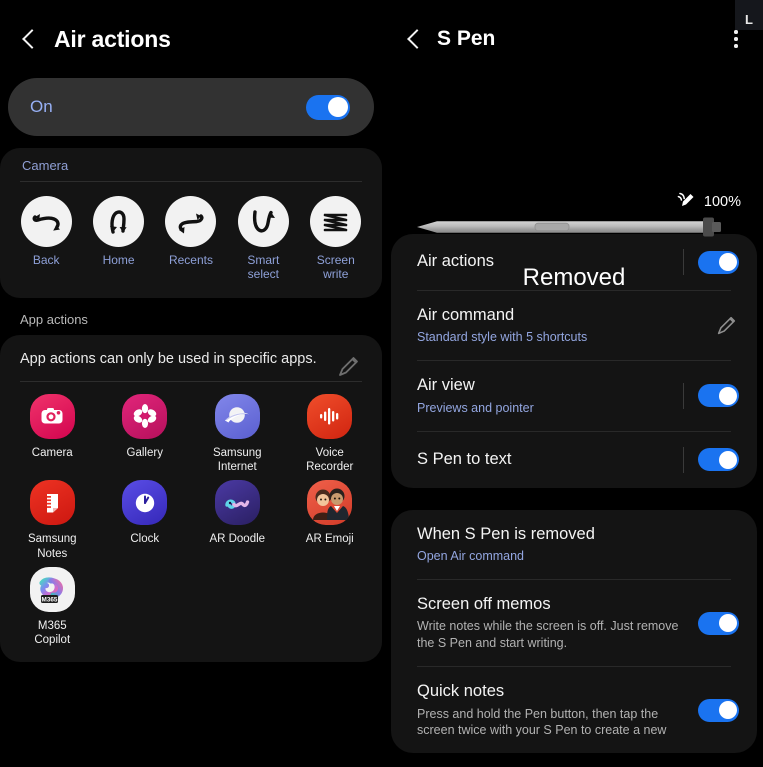  Describe the element at coordinates (118, 260) in the screenshot. I see `gesture-label: Home` at that location.